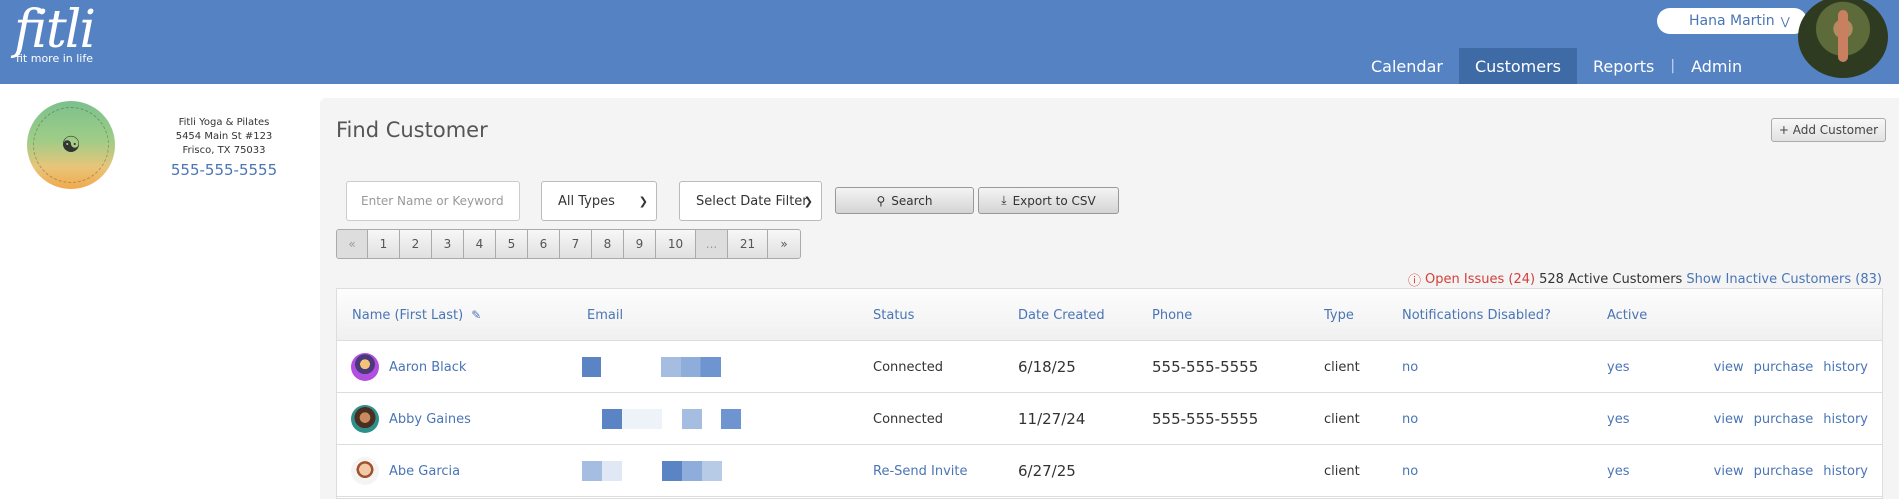  I want to click on col-phone-header: Phone, so click(1172, 315).